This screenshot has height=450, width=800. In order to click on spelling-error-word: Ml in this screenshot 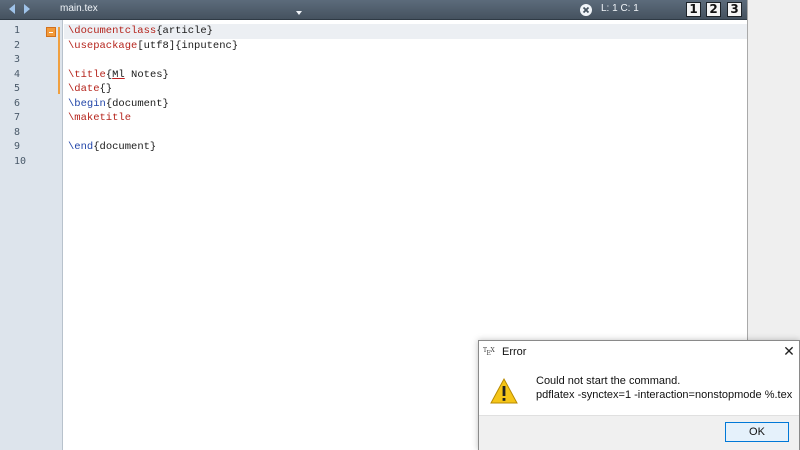, I will do `click(118, 74)`.